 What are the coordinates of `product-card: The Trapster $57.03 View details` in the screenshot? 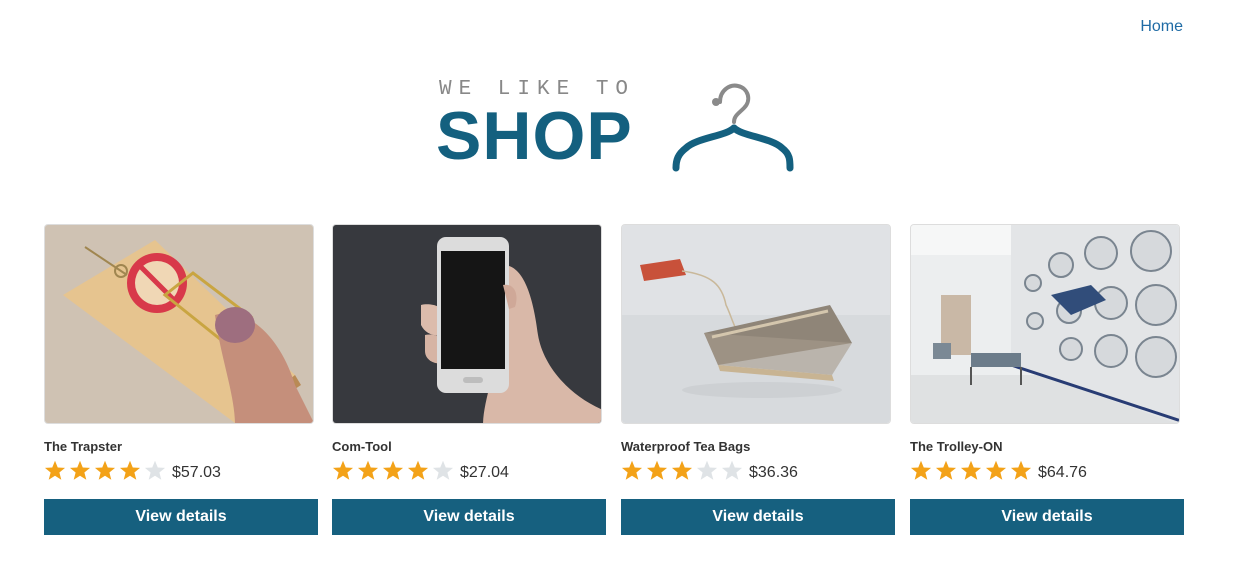 It's located at (181, 380).